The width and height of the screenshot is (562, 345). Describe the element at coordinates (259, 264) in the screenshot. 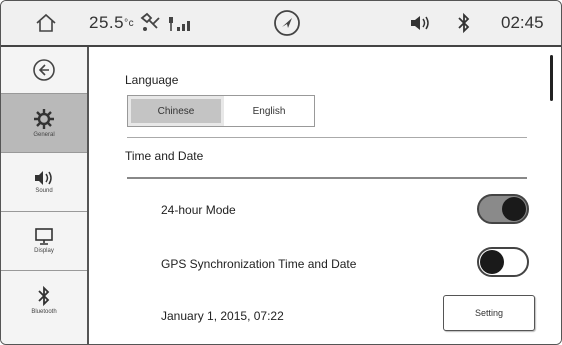

I see `gps-sync-label: GPS Synchronization Time and Date` at that location.